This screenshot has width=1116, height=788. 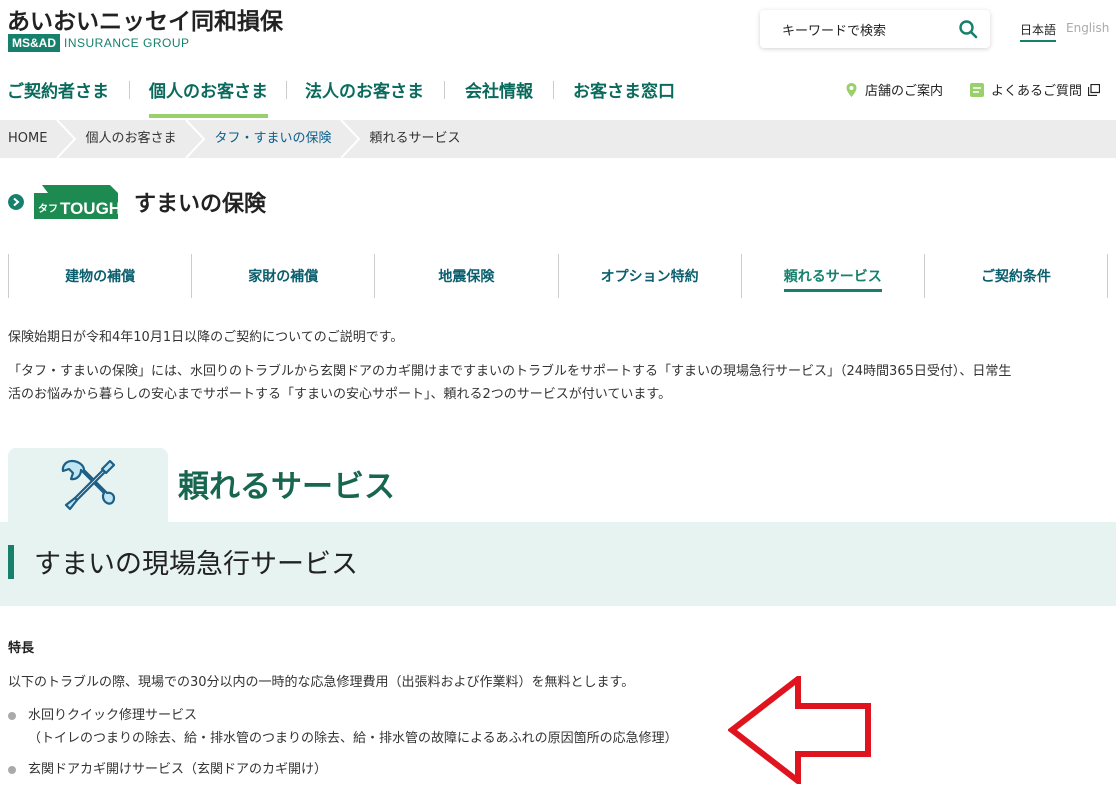 What do you see at coordinates (272, 139) in the screenshot?
I see `breadcrumb-tough-home: タフ・すまいの保険` at bounding box center [272, 139].